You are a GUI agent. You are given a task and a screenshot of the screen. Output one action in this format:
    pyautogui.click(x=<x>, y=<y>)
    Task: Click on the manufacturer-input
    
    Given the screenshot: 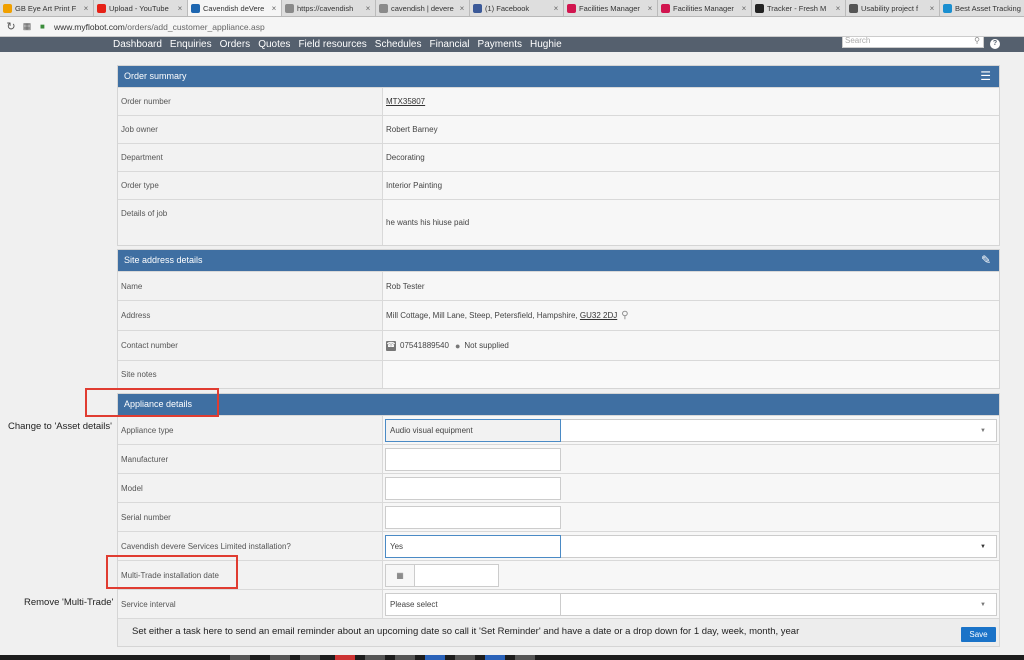 What is the action you would take?
    pyautogui.click(x=473, y=459)
    